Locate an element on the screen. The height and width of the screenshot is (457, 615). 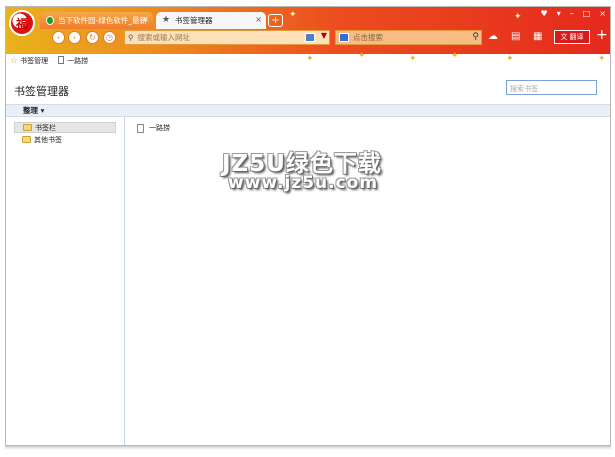
address-placeholder: 搜索或输入网址 is located at coordinates (164, 37).